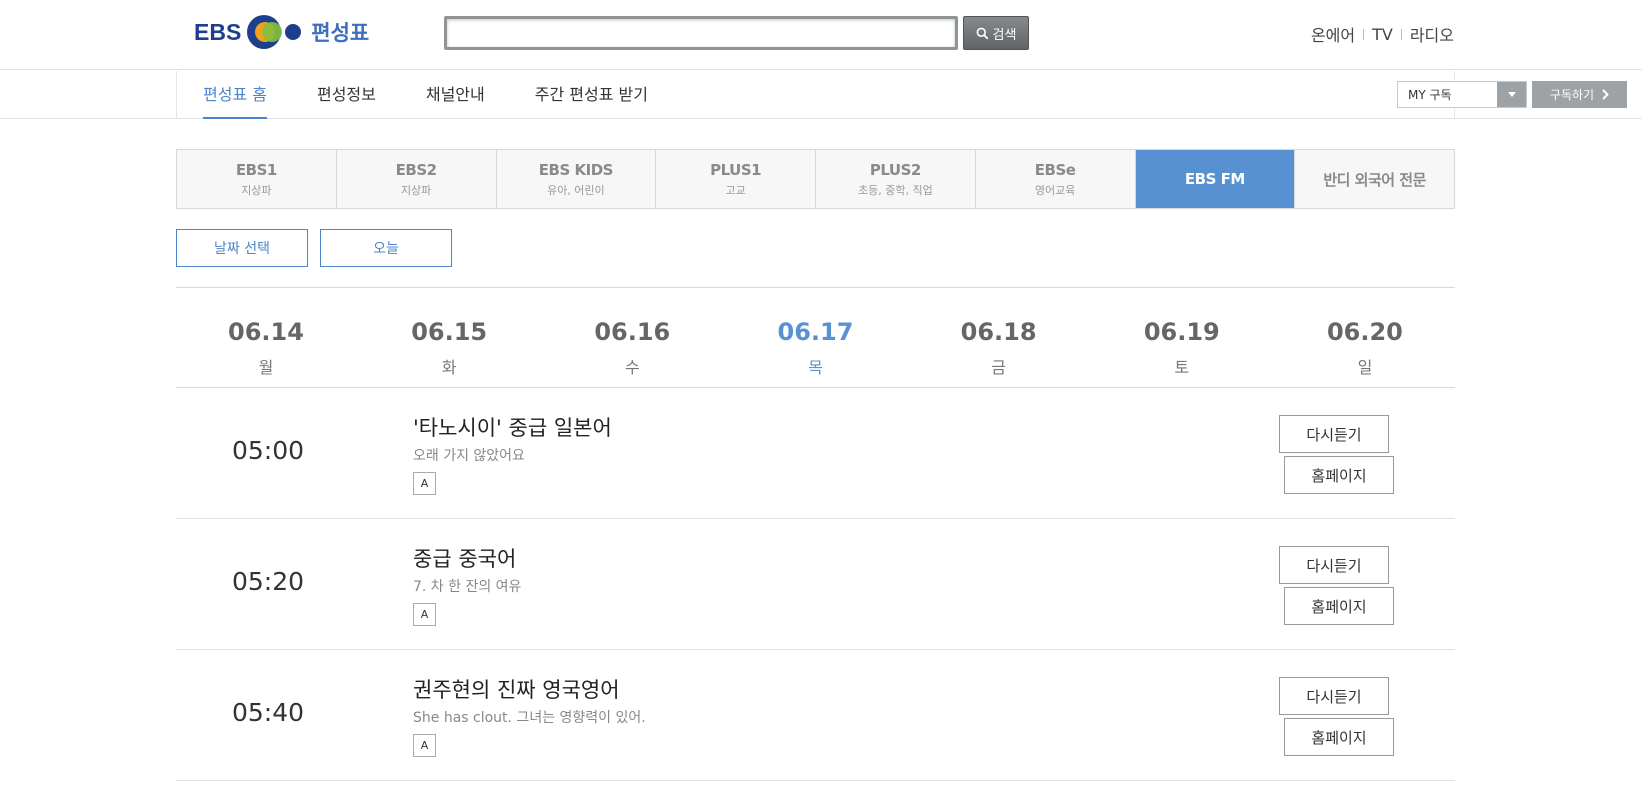 The image size is (1642, 788). Describe the element at coordinates (576, 190) in the screenshot. I see `tab-desc: 유아, 어린이` at that location.